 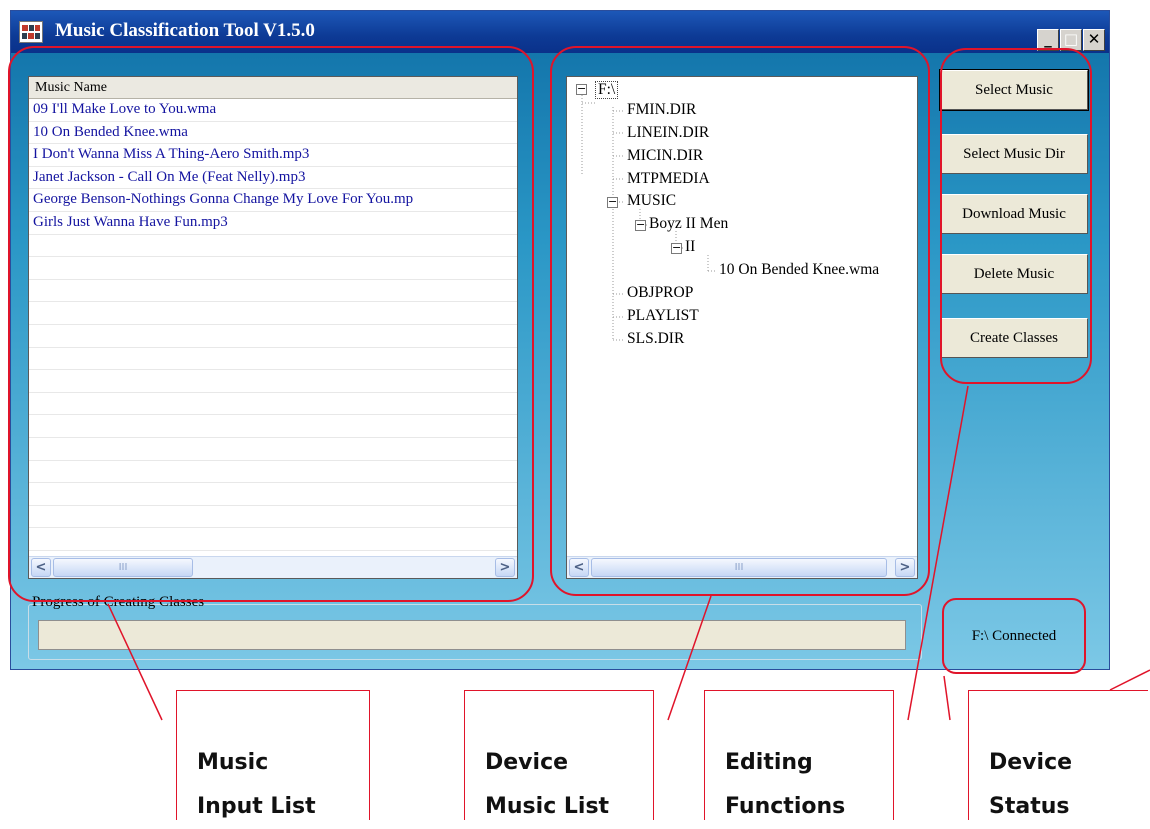 I want to click on label-line: Music List, so click(x=547, y=806).